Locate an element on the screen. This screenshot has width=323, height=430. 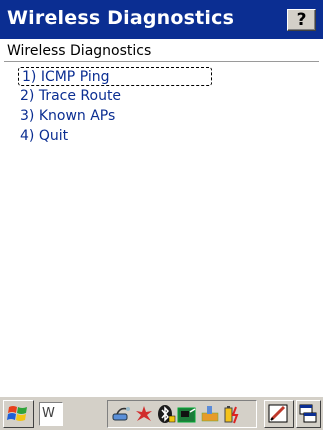
sip-keyboard-icon is located at coordinates (278, 413).